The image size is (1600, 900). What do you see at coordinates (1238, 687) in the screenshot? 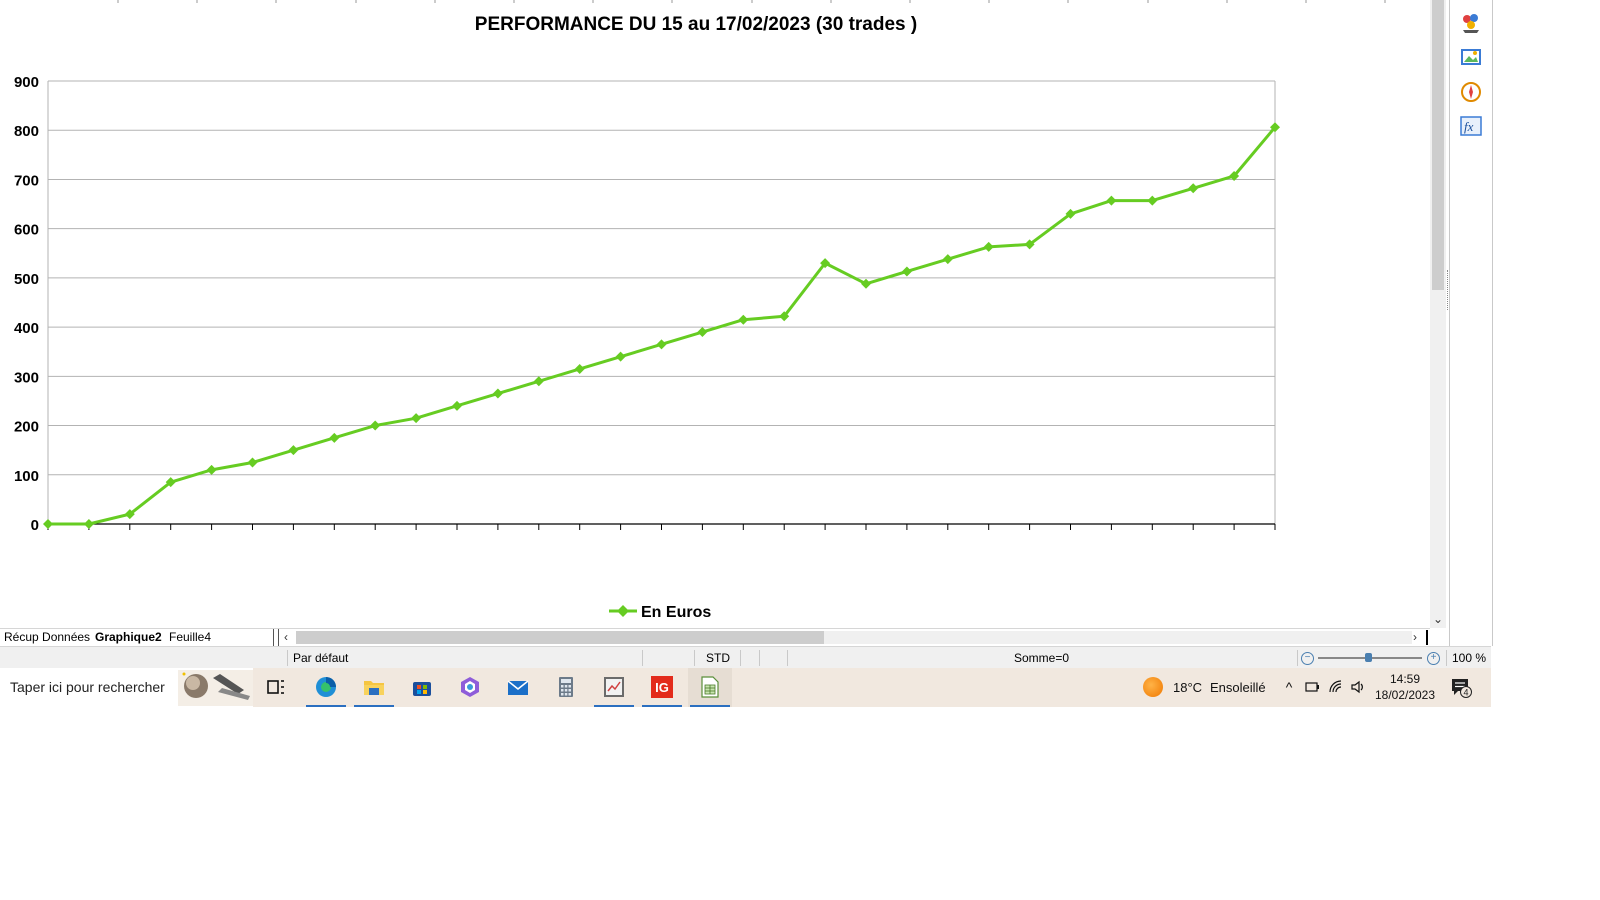
I see `weather-condition: Ensoleillé` at bounding box center [1238, 687].